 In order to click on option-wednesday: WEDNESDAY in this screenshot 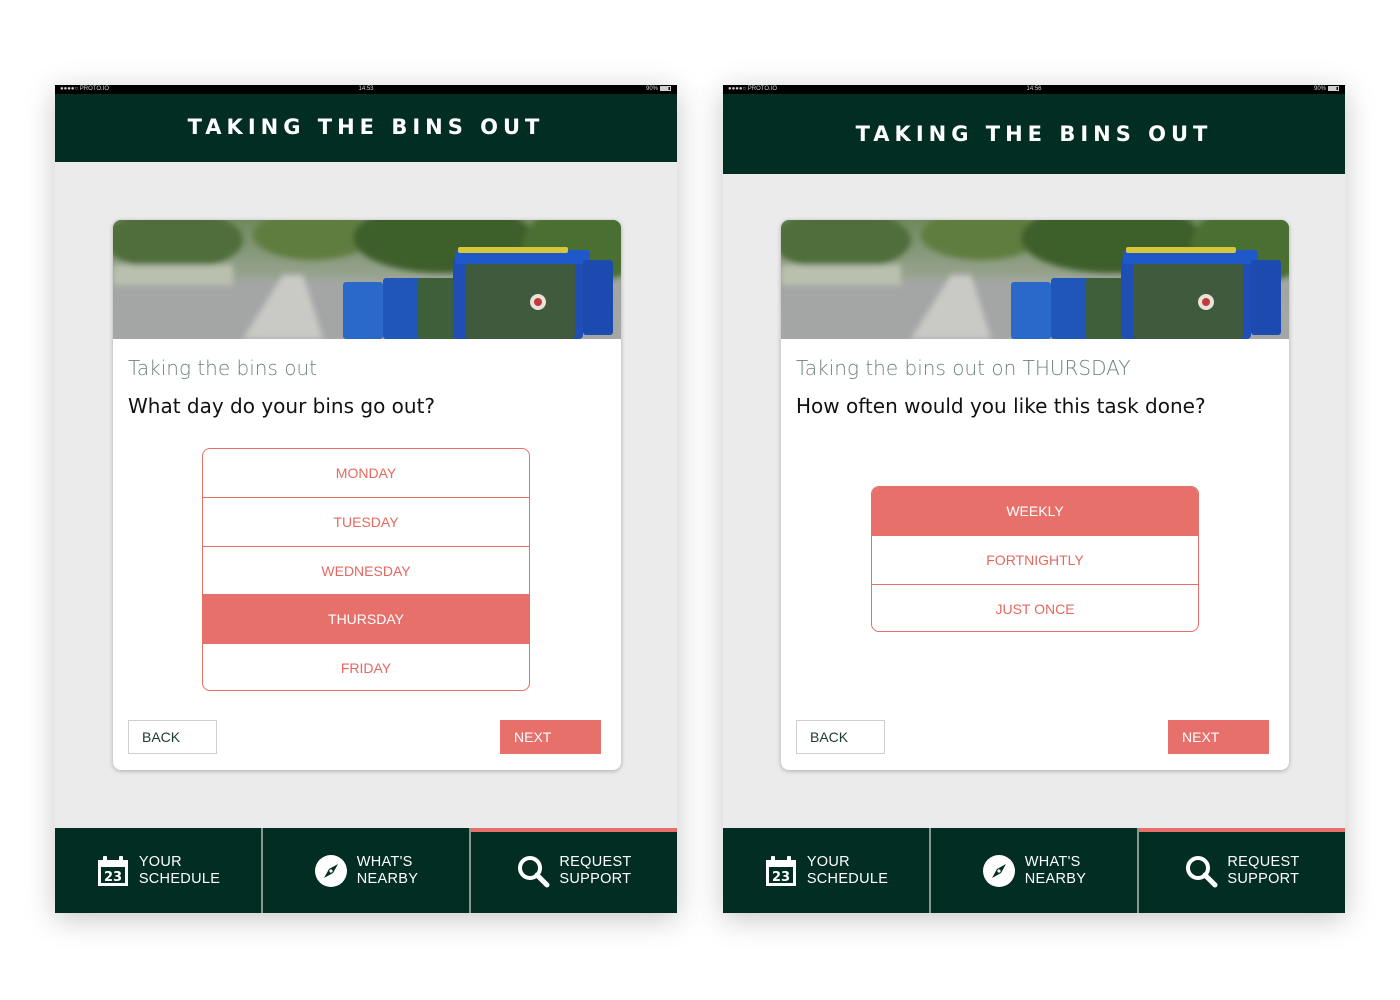, I will do `click(366, 569)`.